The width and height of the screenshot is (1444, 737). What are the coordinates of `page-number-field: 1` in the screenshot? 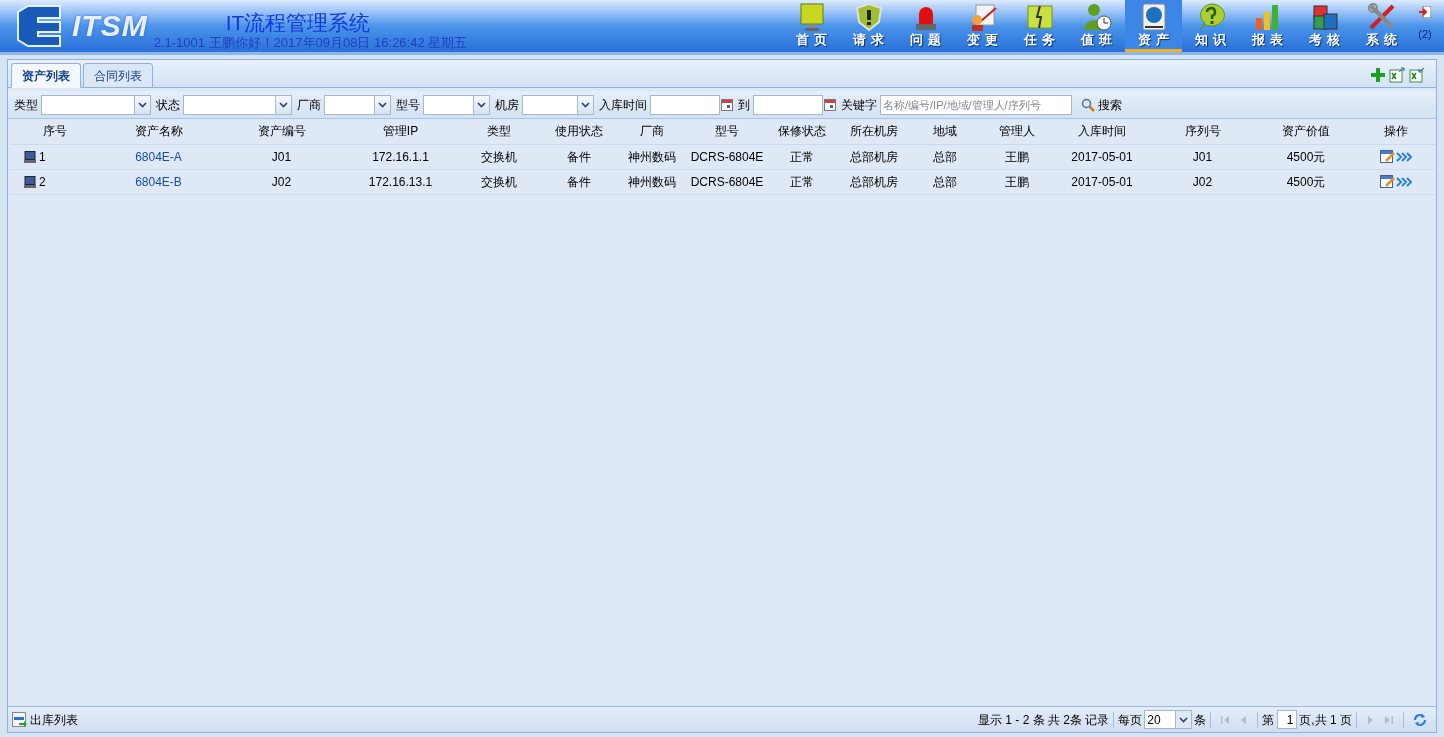 It's located at (1287, 719).